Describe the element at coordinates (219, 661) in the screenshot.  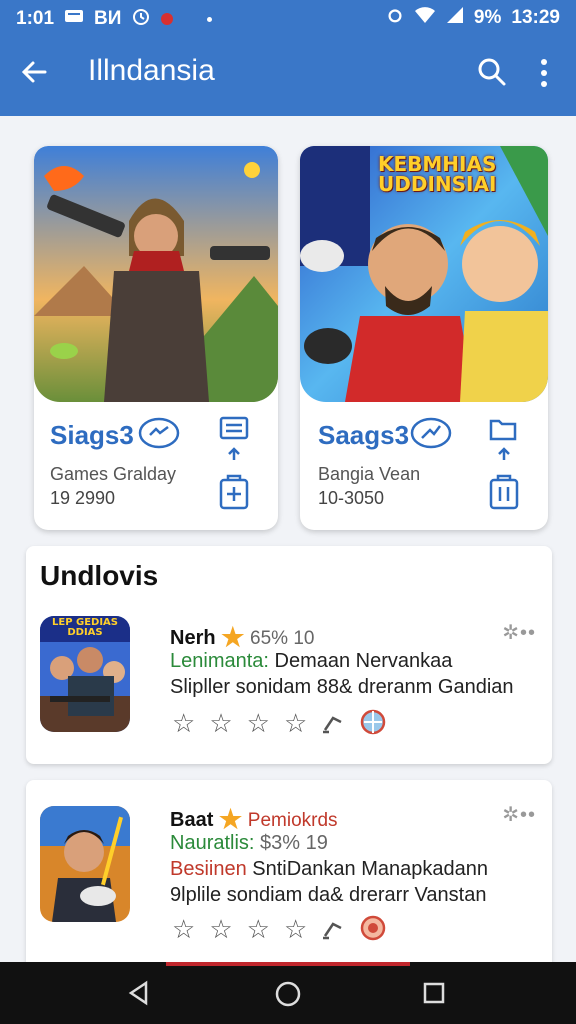
I see `item-line1-prefix-1: Lenimanta:` at that location.